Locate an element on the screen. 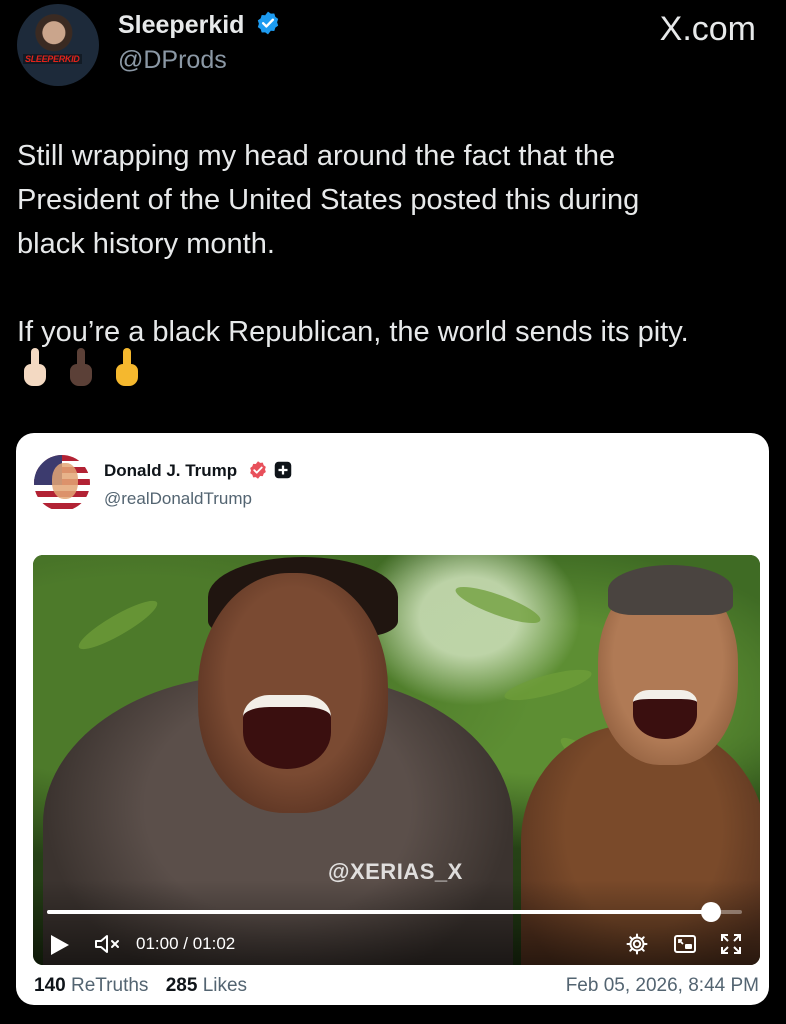 This screenshot has height=1024, width=786. emoji-row is located at coordinates (81, 368).